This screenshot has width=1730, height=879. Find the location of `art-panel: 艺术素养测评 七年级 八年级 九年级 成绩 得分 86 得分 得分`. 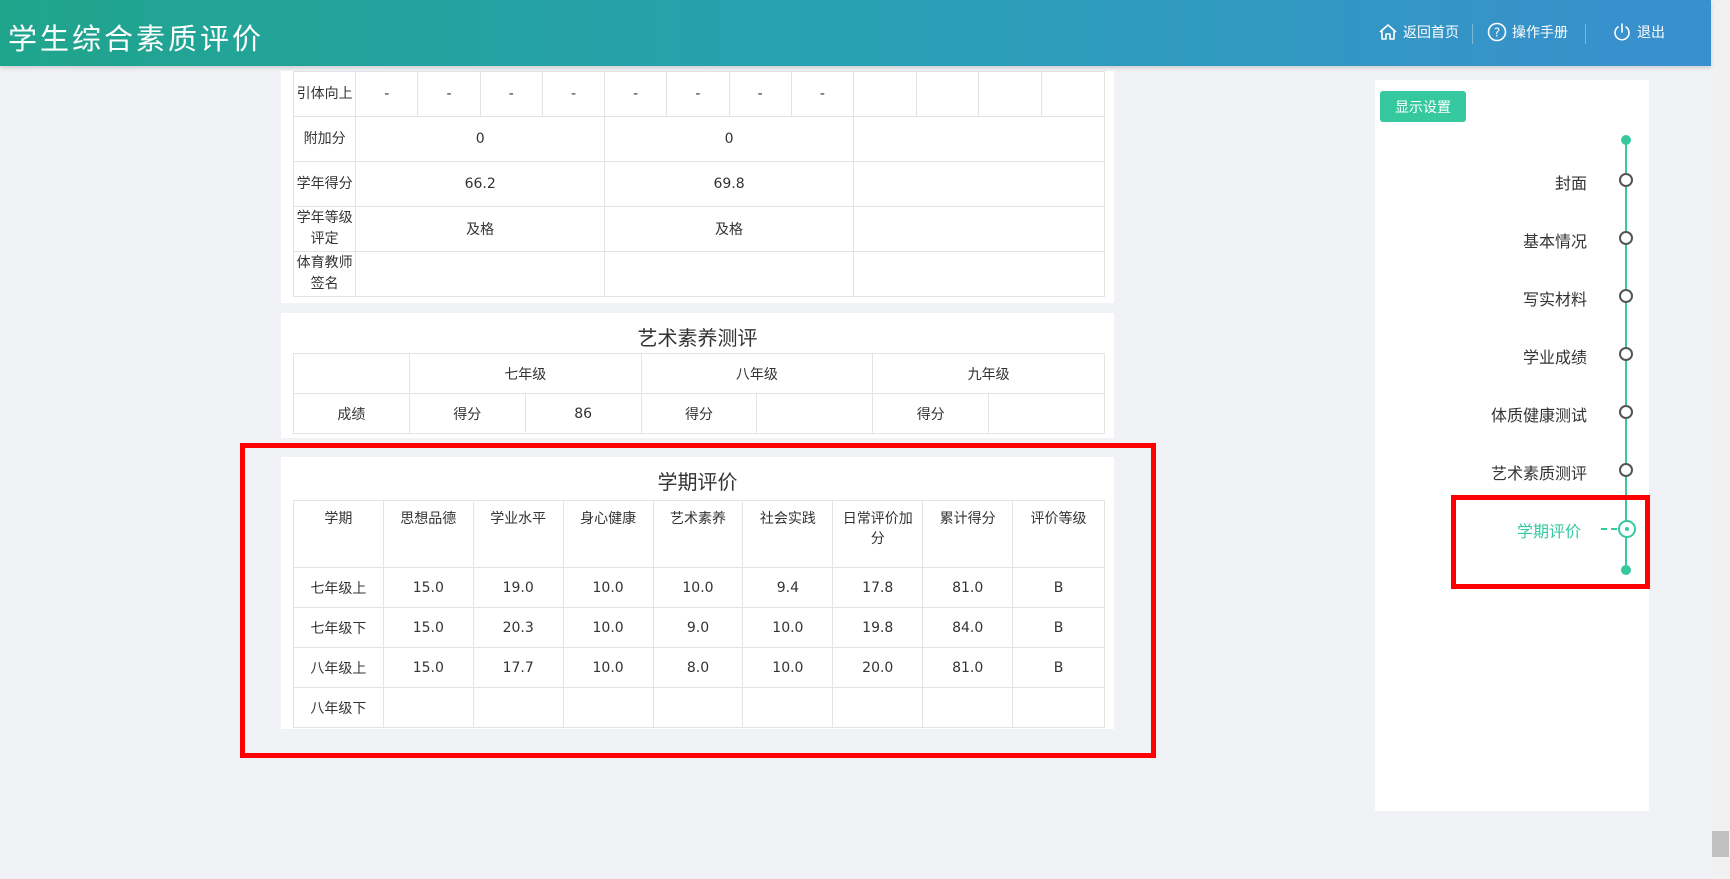

art-panel: 艺术素养测评 七年级 八年级 九年级 成绩 得分 86 得分 得分 is located at coordinates (697, 375).